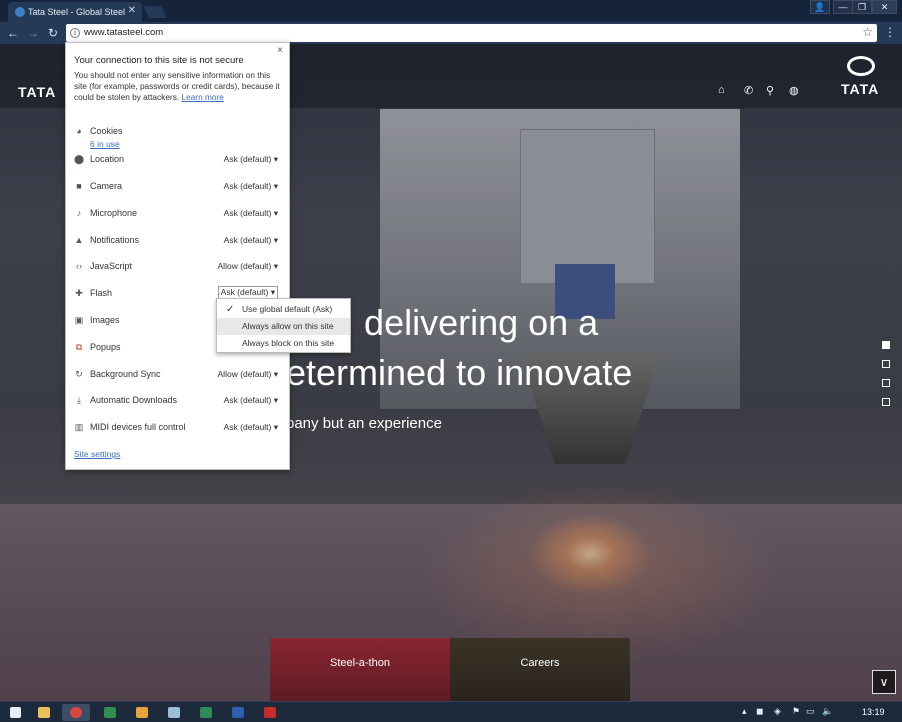 The width and height of the screenshot is (902, 722). I want to click on cookies-in-use-link: 6 in use, so click(105, 144).